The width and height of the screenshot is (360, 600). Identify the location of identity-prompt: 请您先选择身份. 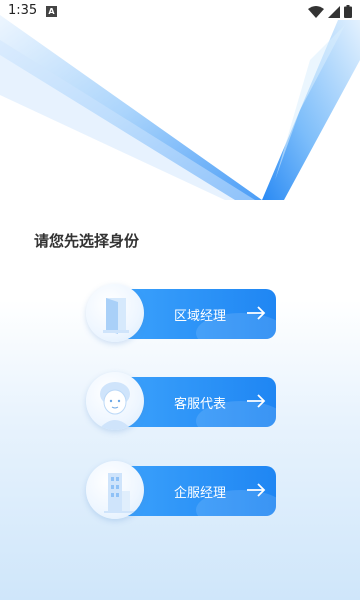
(87, 241).